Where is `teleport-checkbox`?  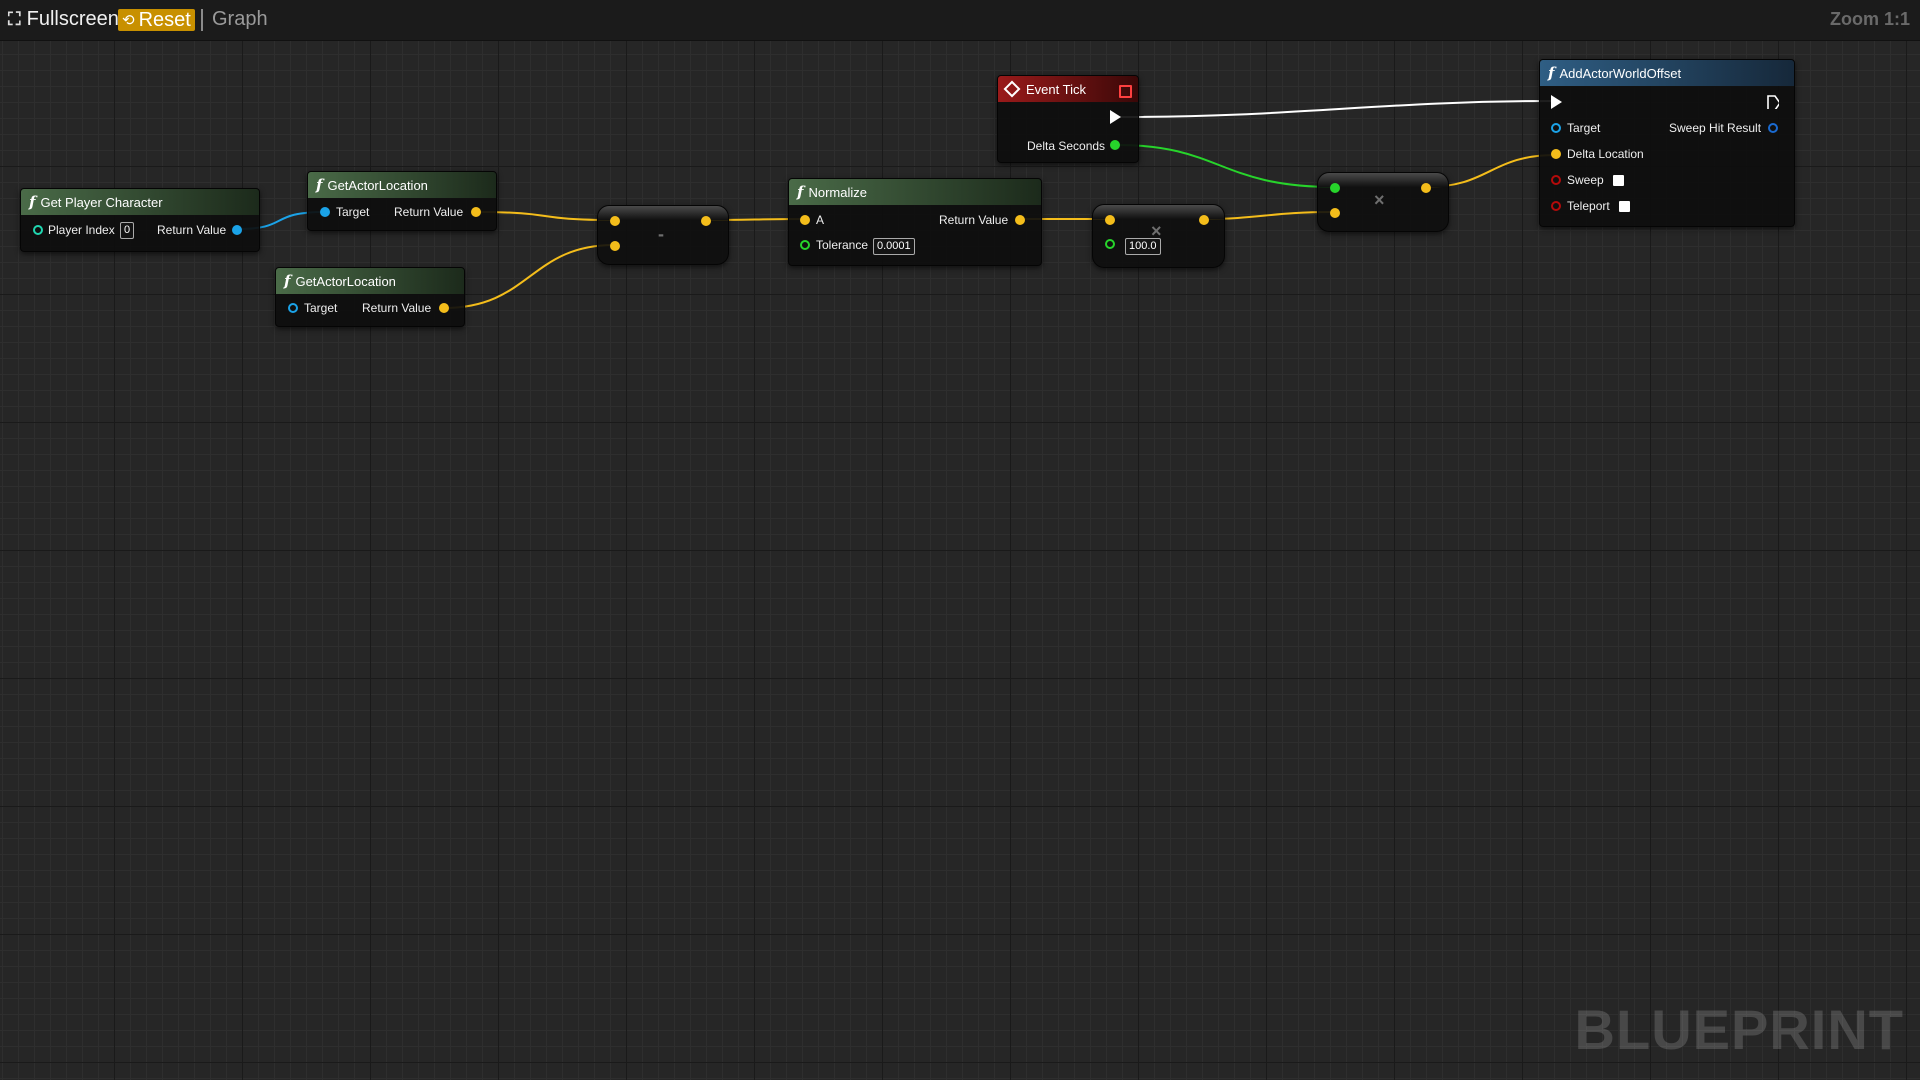 teleport-checkbox is located at coordinates (1624, 206).